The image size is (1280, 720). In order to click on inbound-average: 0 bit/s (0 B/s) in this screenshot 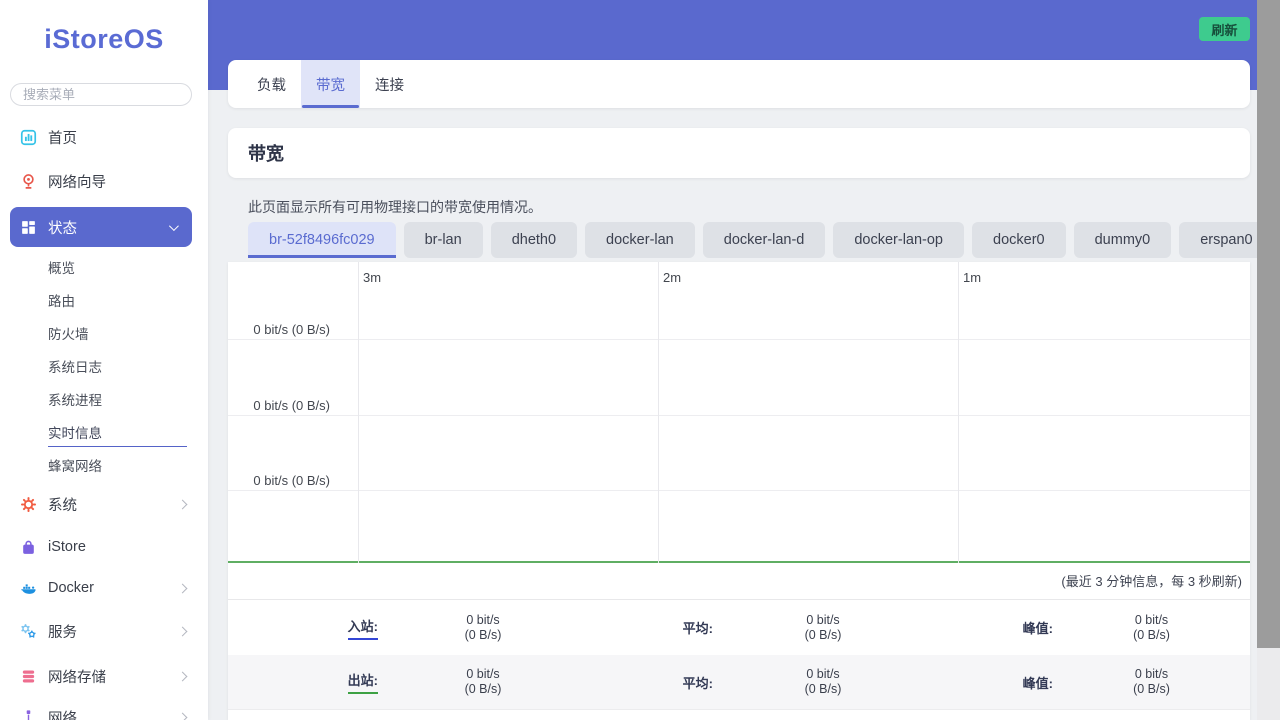, I will do `click(823, 627)`.